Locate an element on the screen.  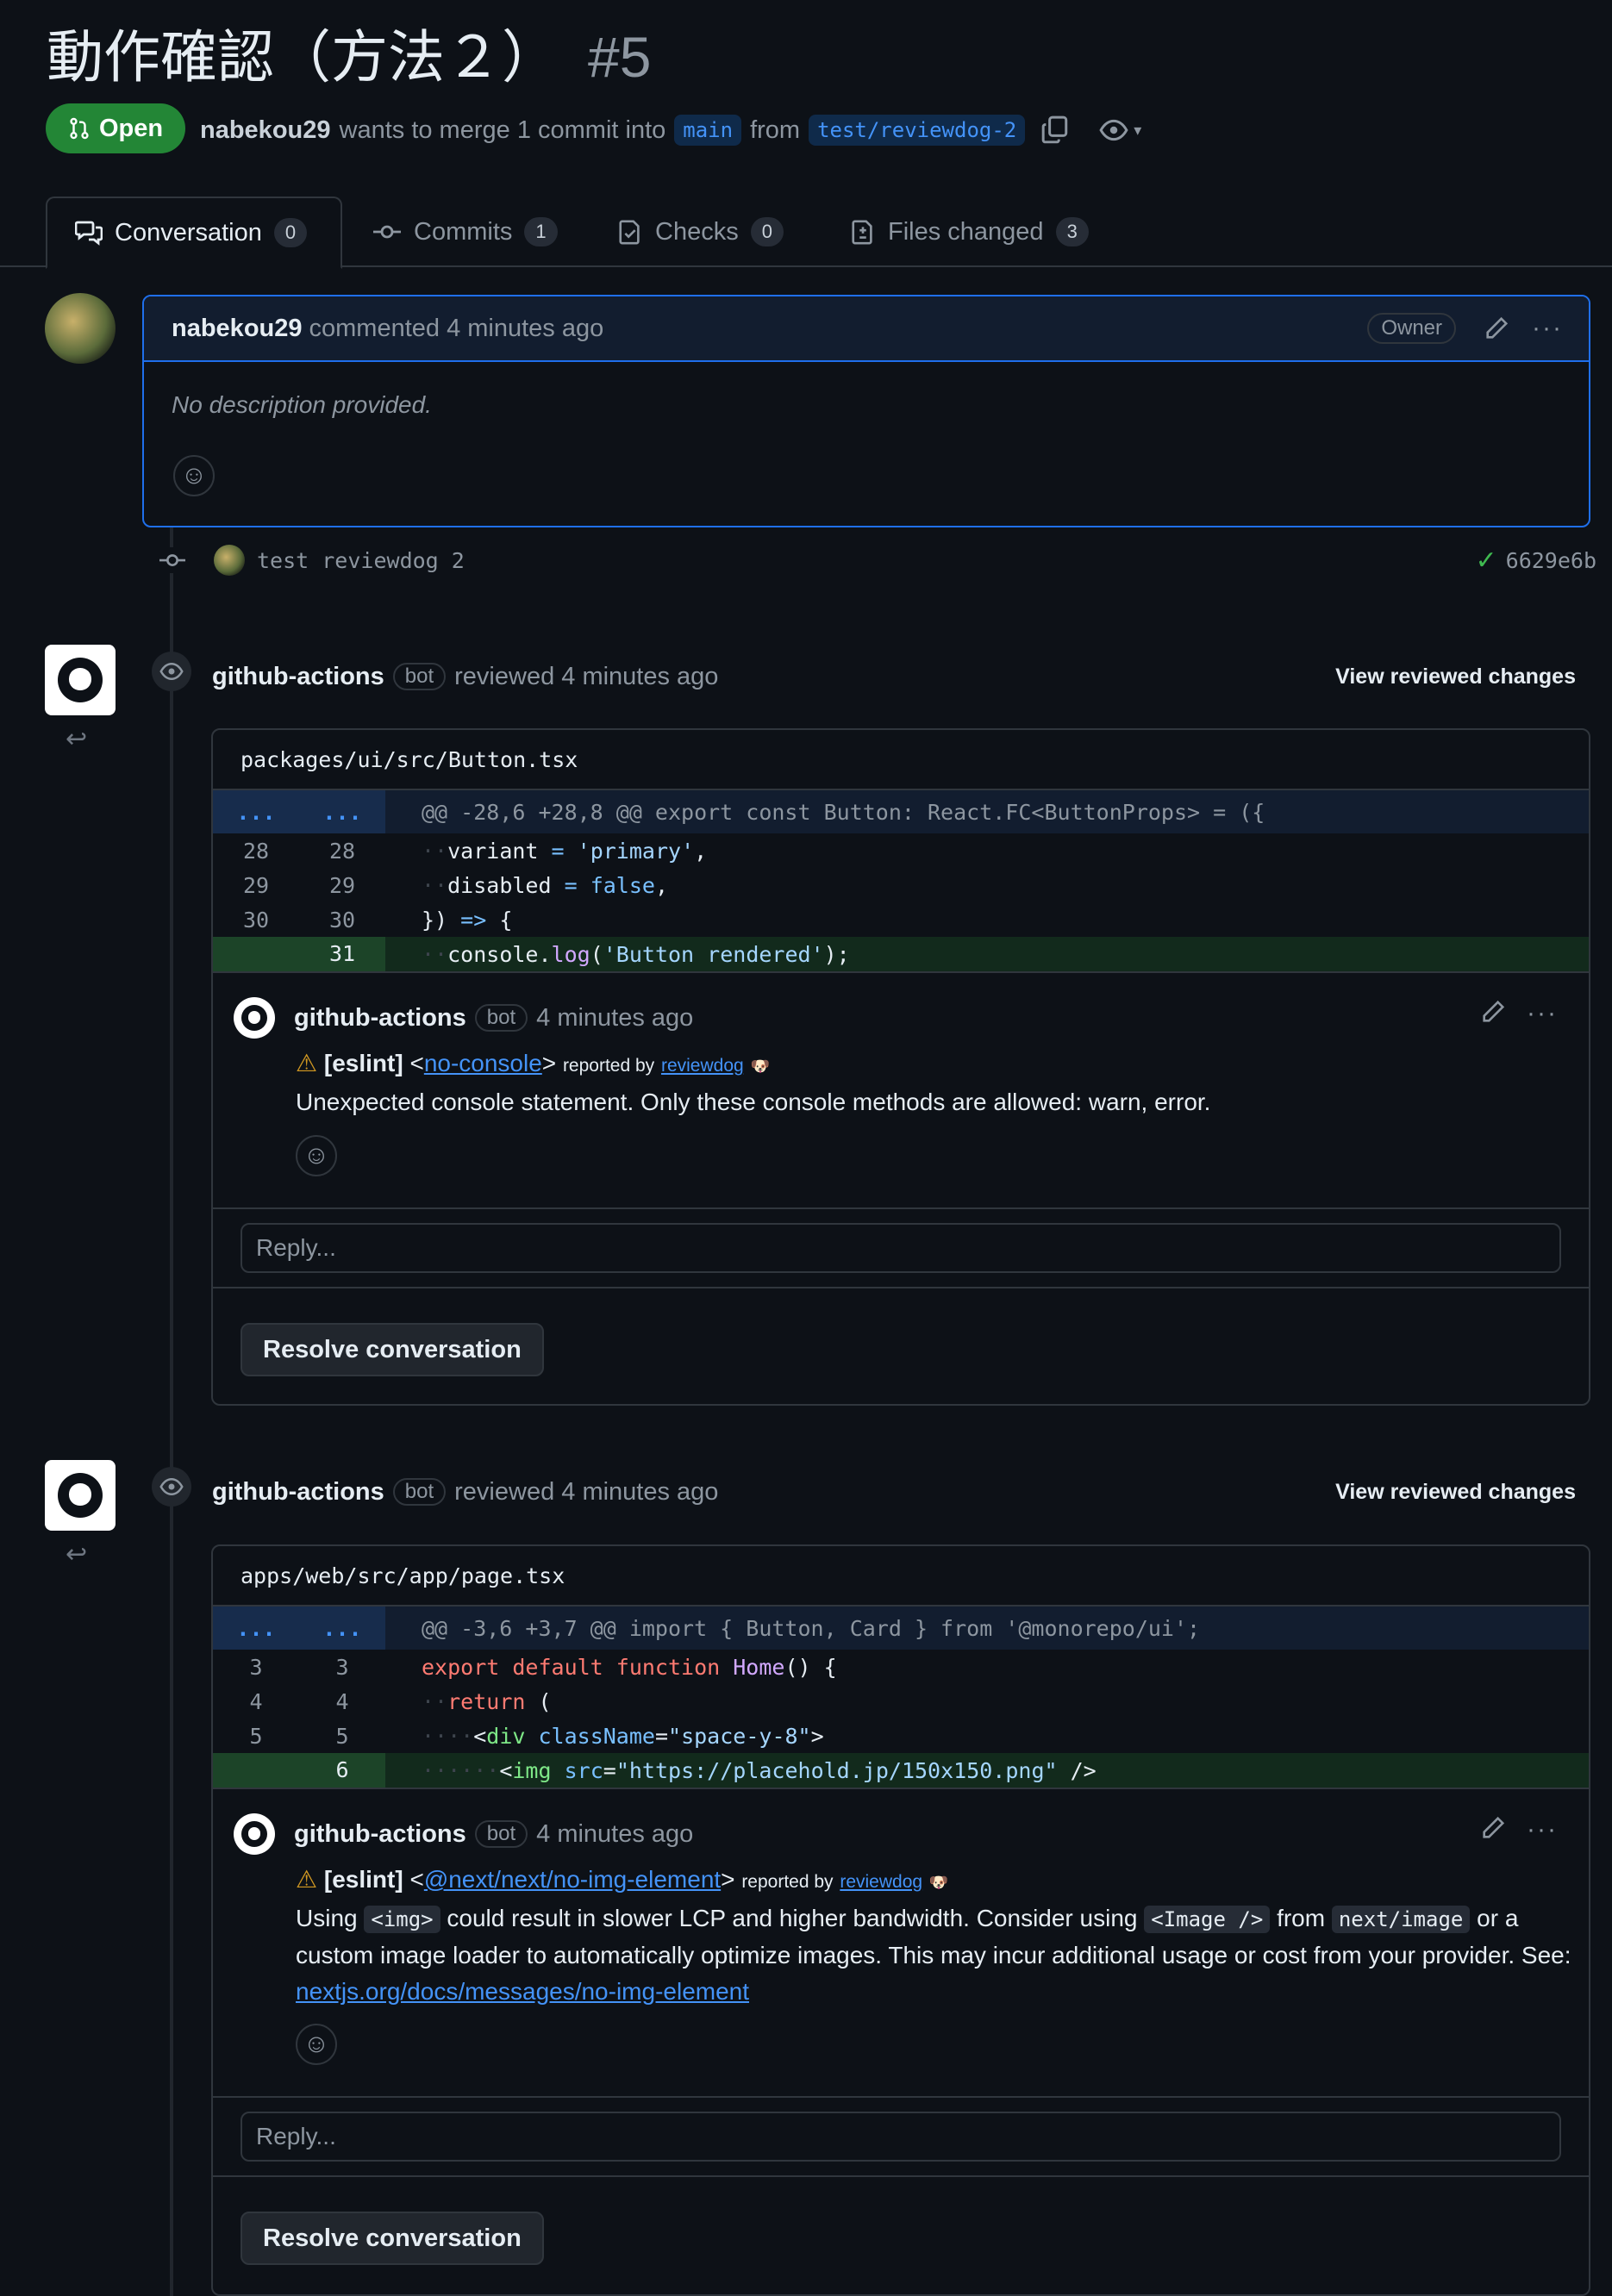
eye-icon is located at coordinates (1113, 130).